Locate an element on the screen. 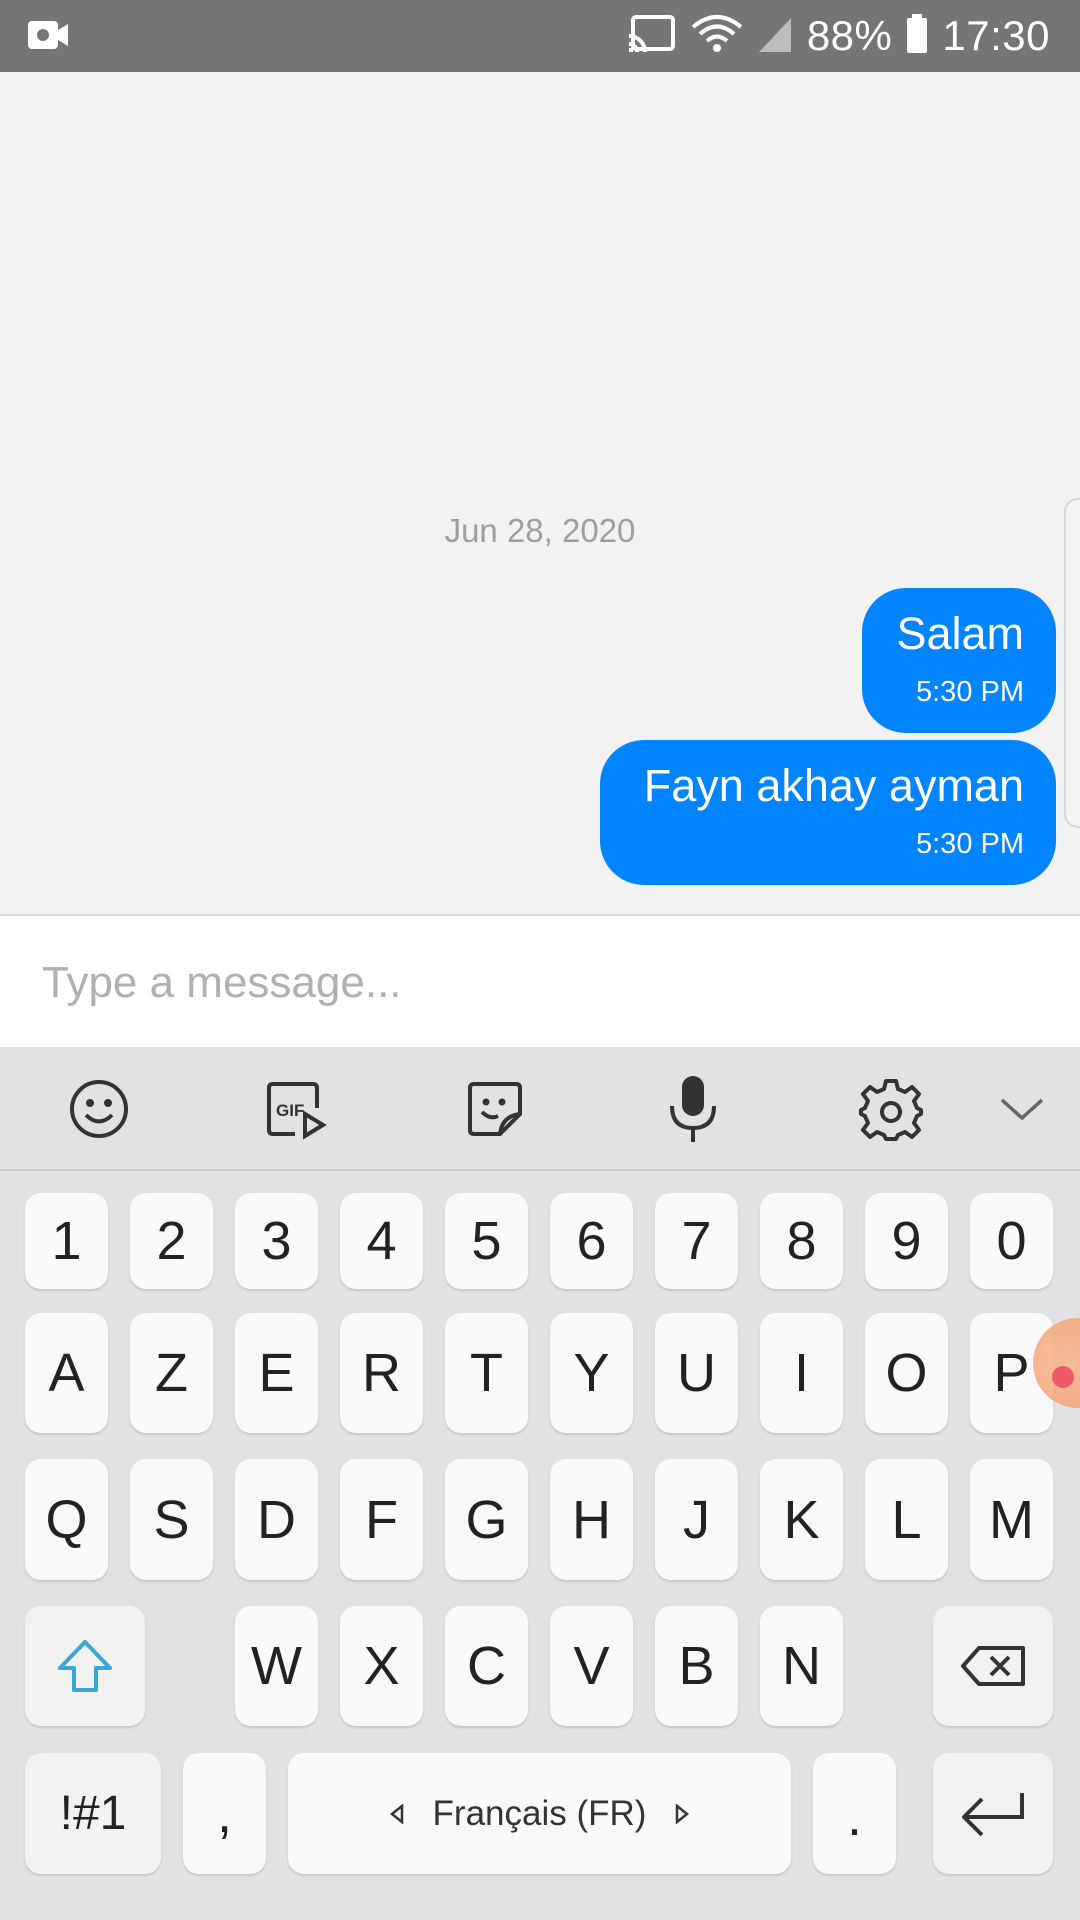  key-letter-f: F is located at coordinates (381, 1519).